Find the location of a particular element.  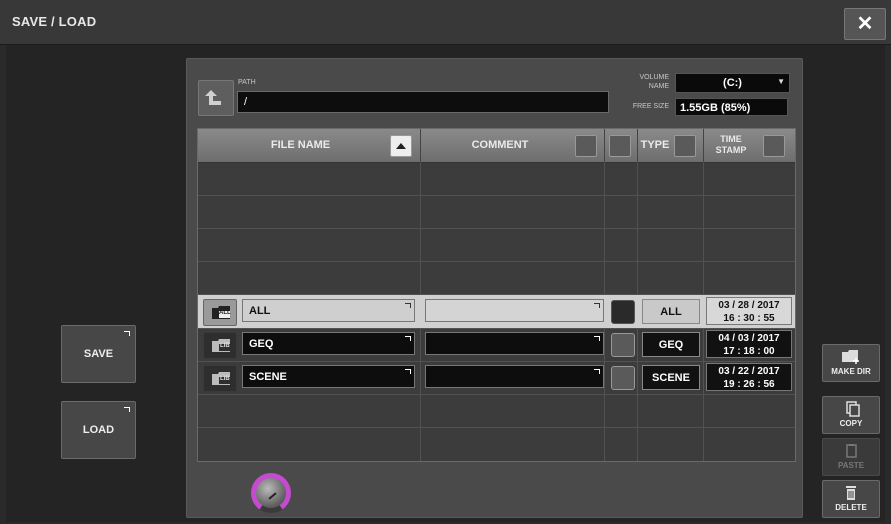

file-name-field: ALL is located at coordinates (328, 310).